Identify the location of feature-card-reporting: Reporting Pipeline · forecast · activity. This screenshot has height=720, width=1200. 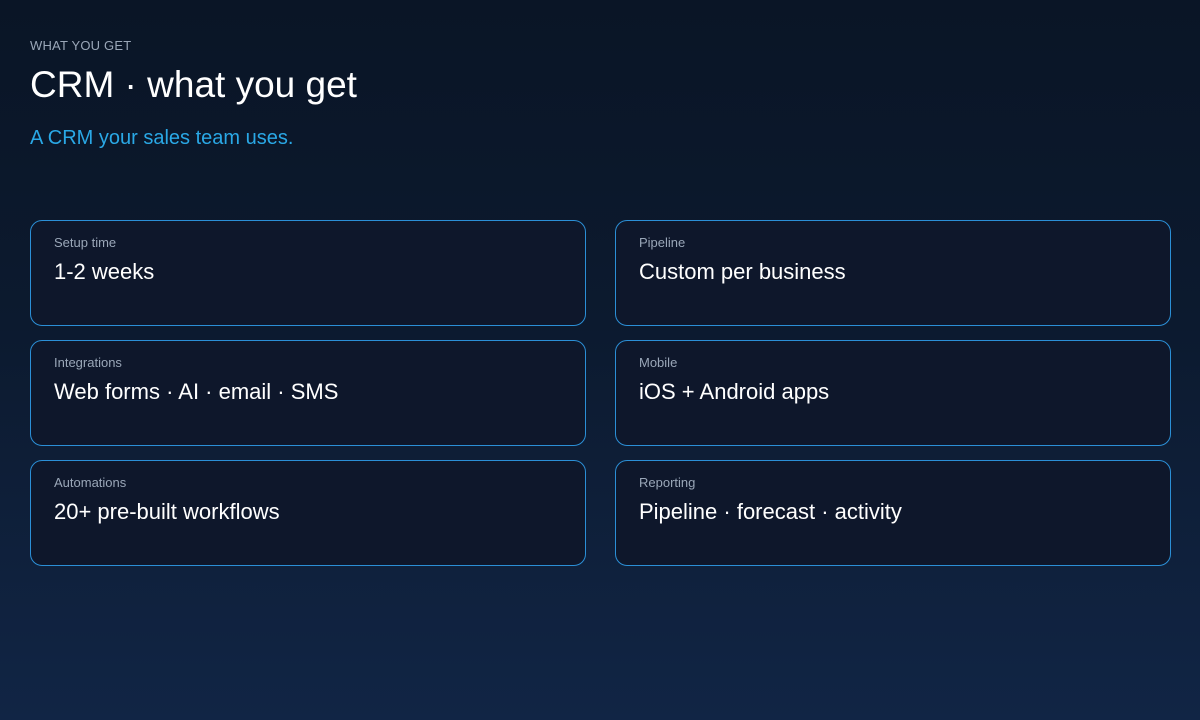
(893, 513).